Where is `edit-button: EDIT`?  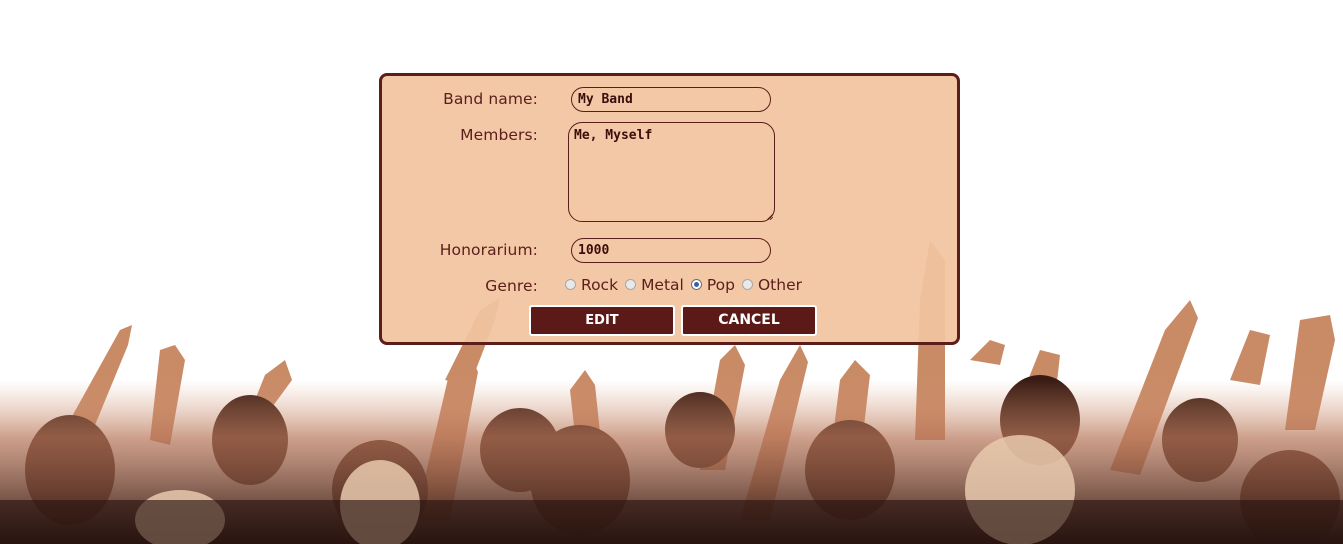
edit-button: EDIT is located at coordinates (602, 320).